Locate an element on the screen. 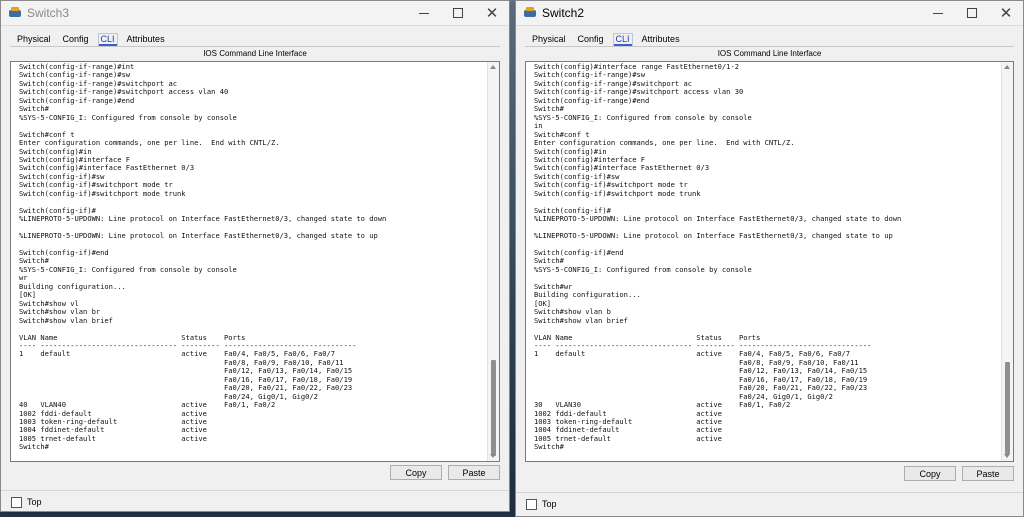 The height and width of the screenshot is (517, 1024). switch2-titlebar: Switch2 ✕ is located at coordinates (769, 13).